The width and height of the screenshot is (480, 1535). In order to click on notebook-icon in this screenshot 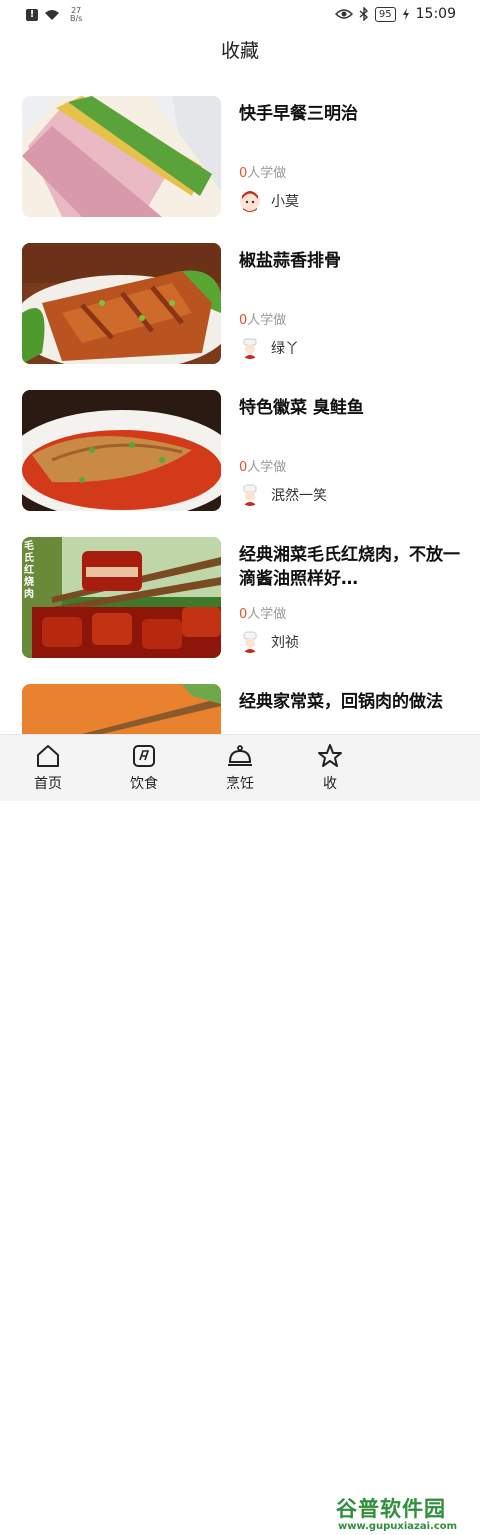, I will do `click(144, 756)`.